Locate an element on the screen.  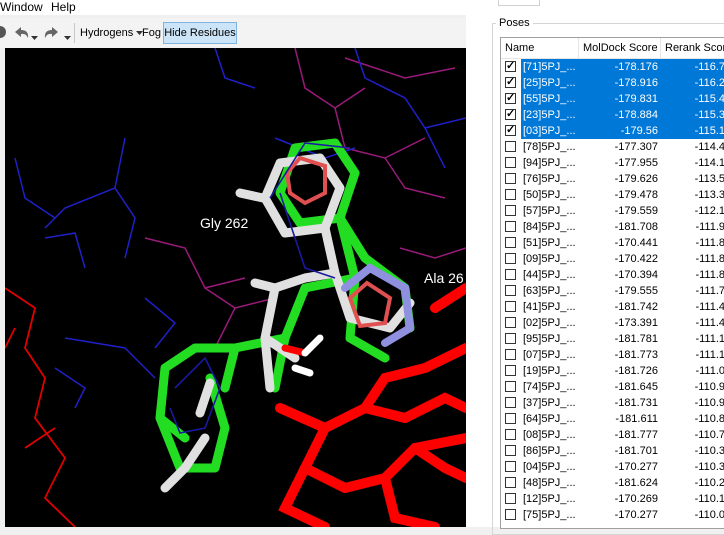
pose-rerank-score: -110.8 is located at coordinates (709, 419).